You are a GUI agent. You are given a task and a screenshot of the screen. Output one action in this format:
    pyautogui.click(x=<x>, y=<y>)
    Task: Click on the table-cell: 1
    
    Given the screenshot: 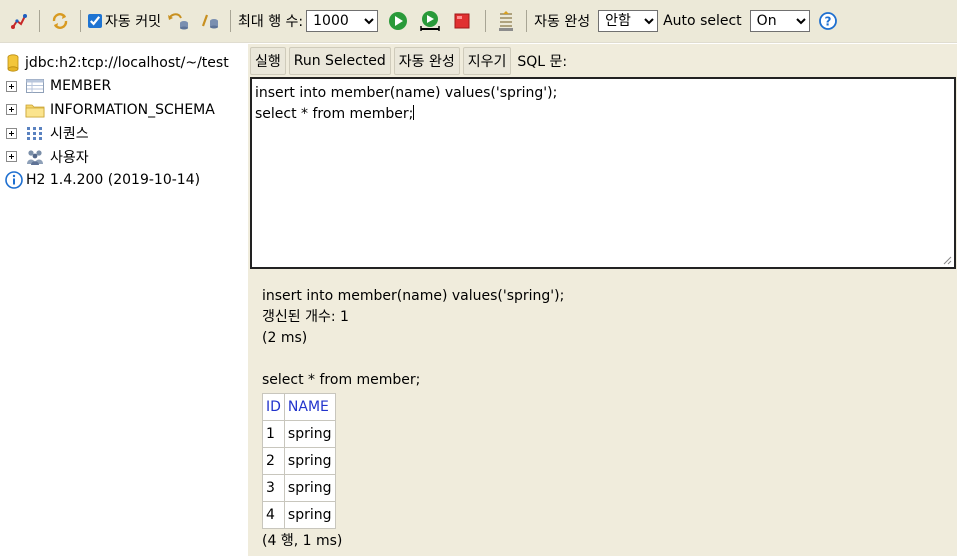 What is the action you would take?
    pyautogui.click(x=273, y=434)
    